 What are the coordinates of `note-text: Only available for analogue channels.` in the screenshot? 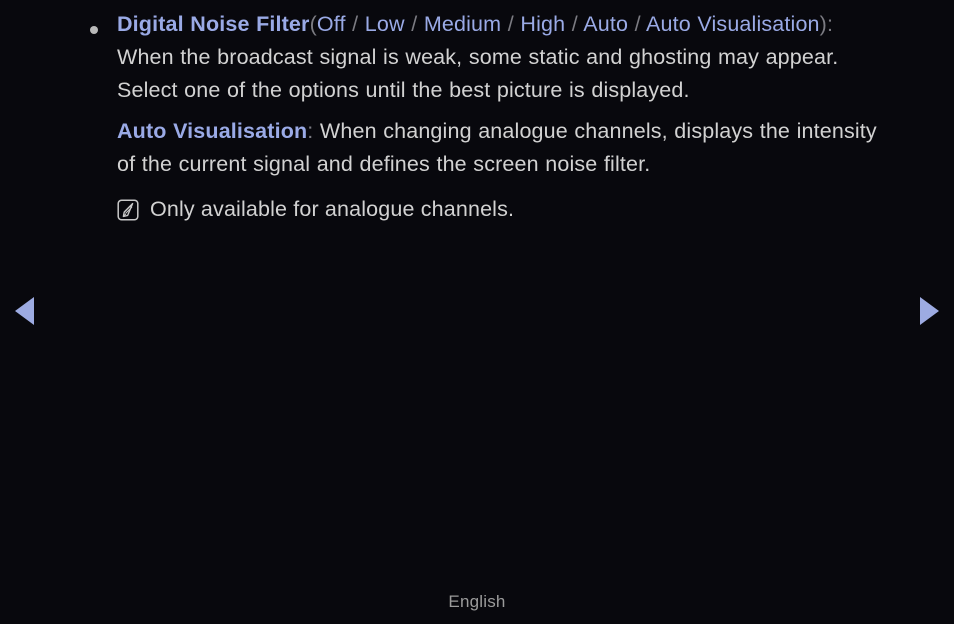 It's located at (332, 208).